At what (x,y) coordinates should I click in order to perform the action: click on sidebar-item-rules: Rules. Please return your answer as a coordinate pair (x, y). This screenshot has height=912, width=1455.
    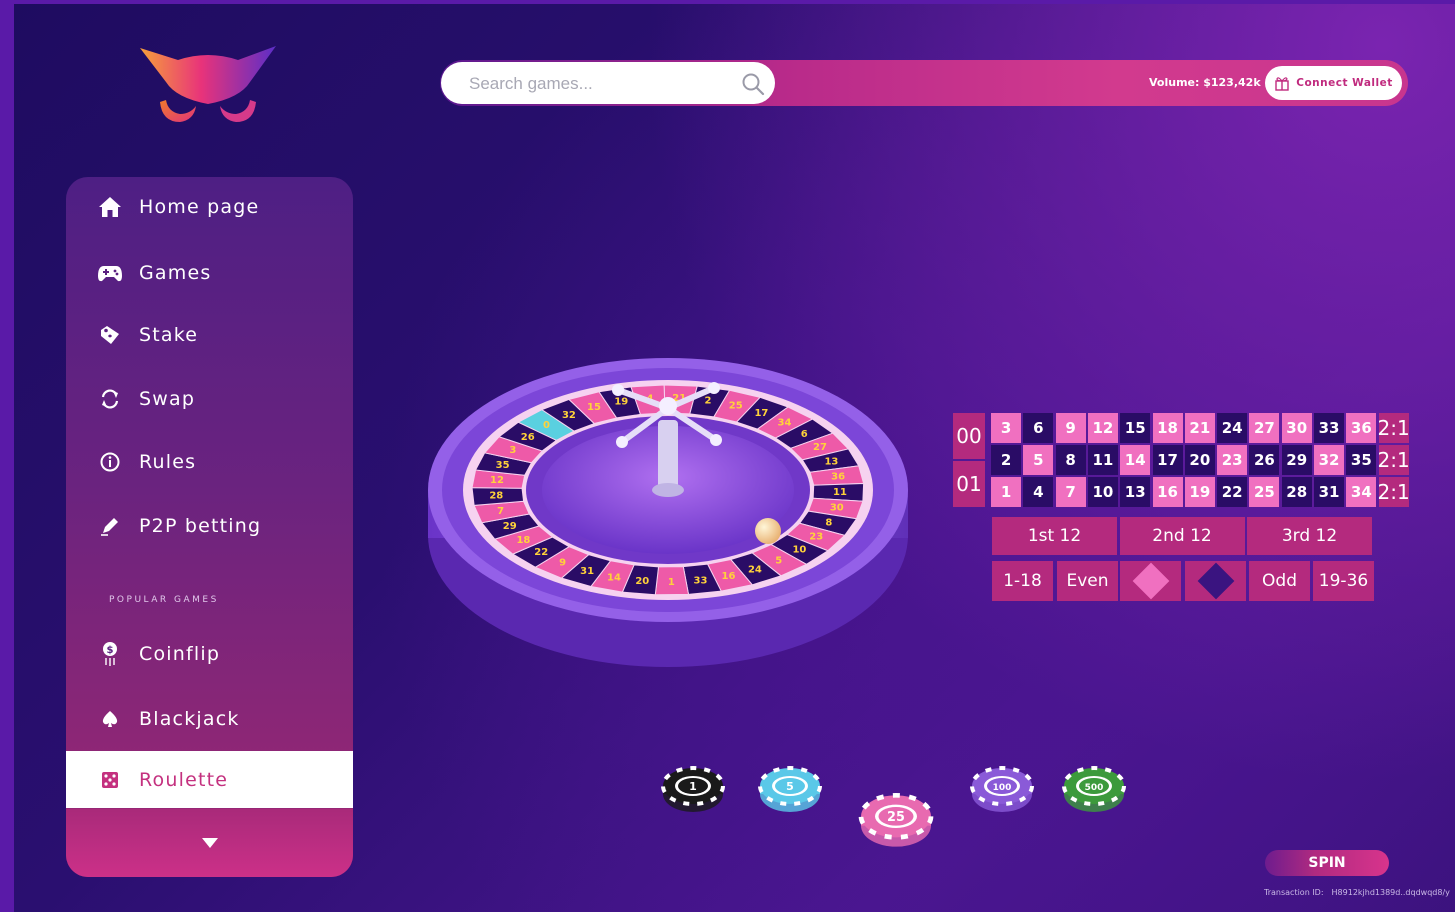
    Looking at the image, I should click on (209, 462).